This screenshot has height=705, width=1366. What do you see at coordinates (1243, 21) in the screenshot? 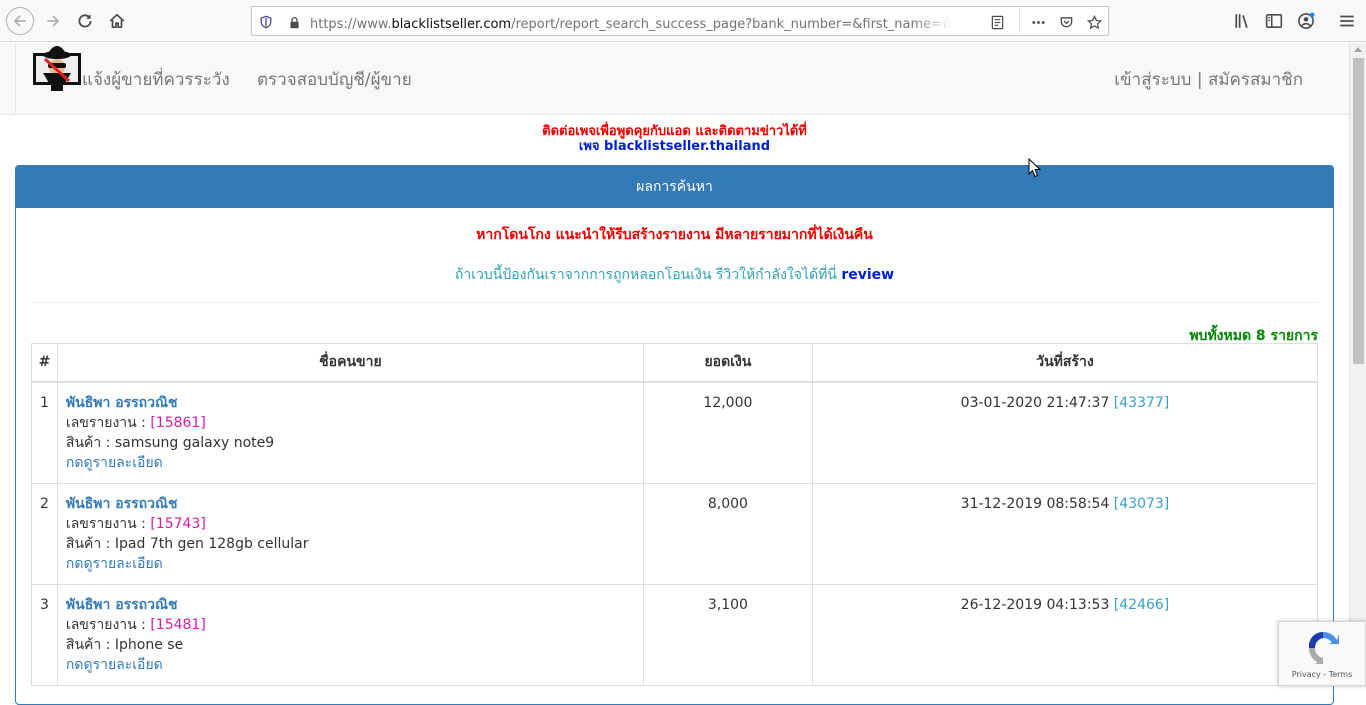
I see `library-icon` at bounding box center [1243, 21].